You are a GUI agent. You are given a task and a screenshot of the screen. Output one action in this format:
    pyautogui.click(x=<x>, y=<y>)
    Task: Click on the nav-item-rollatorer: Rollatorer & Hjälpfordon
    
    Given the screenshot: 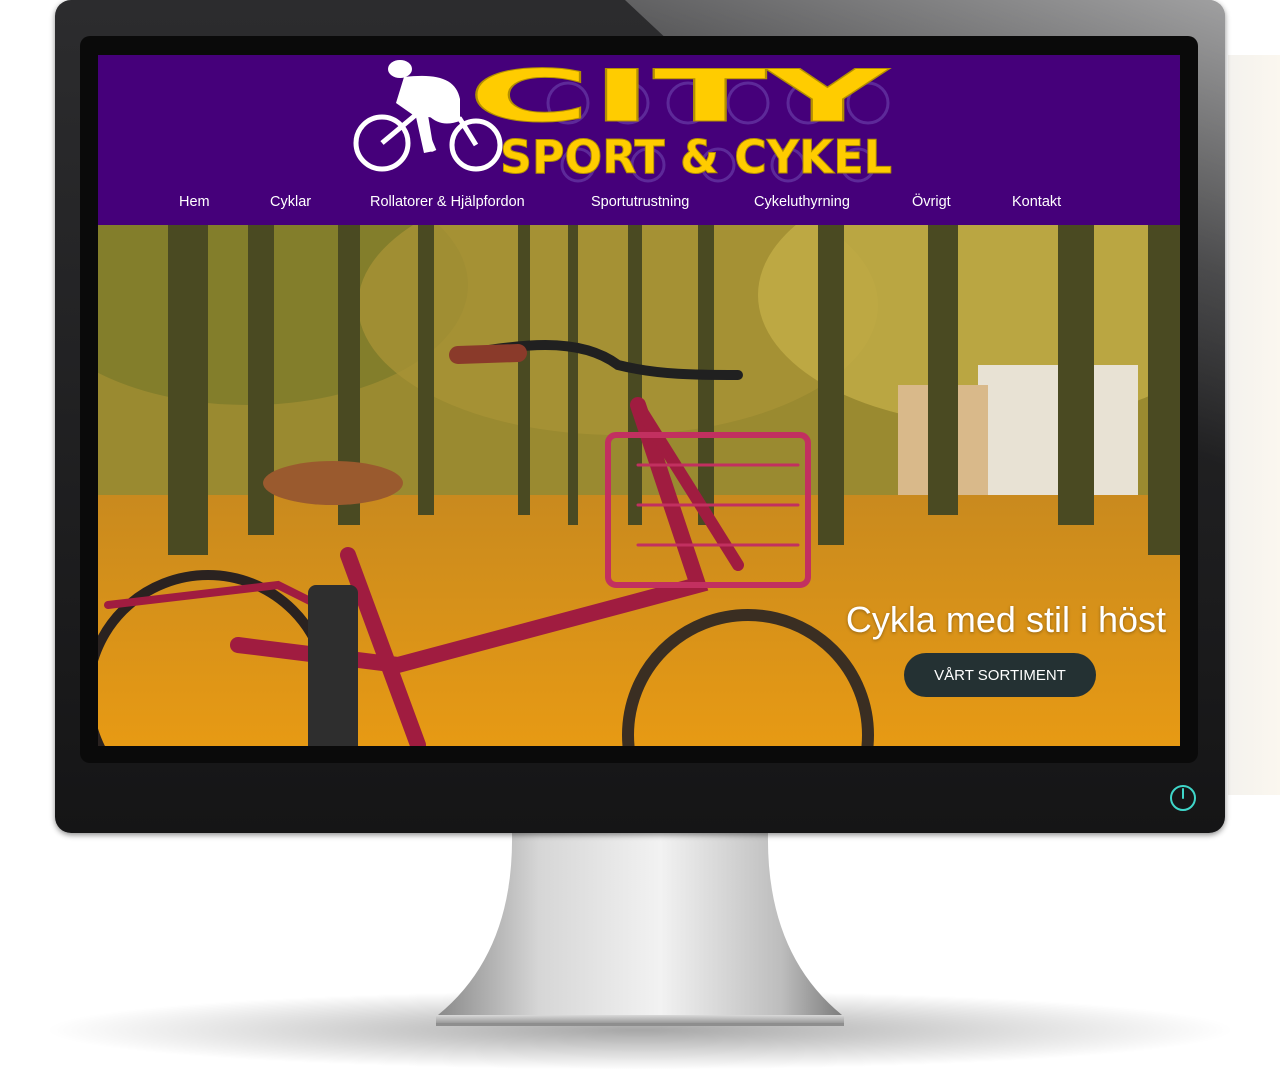 What is the action you would take?
    pyautogui.click(x=447, y=202)
    